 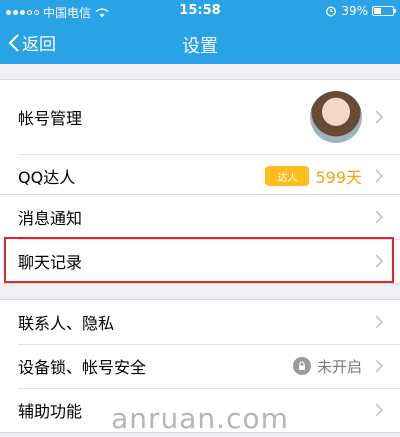 I want to click on row-label: 聊天记录, so click(x=50, y=262).